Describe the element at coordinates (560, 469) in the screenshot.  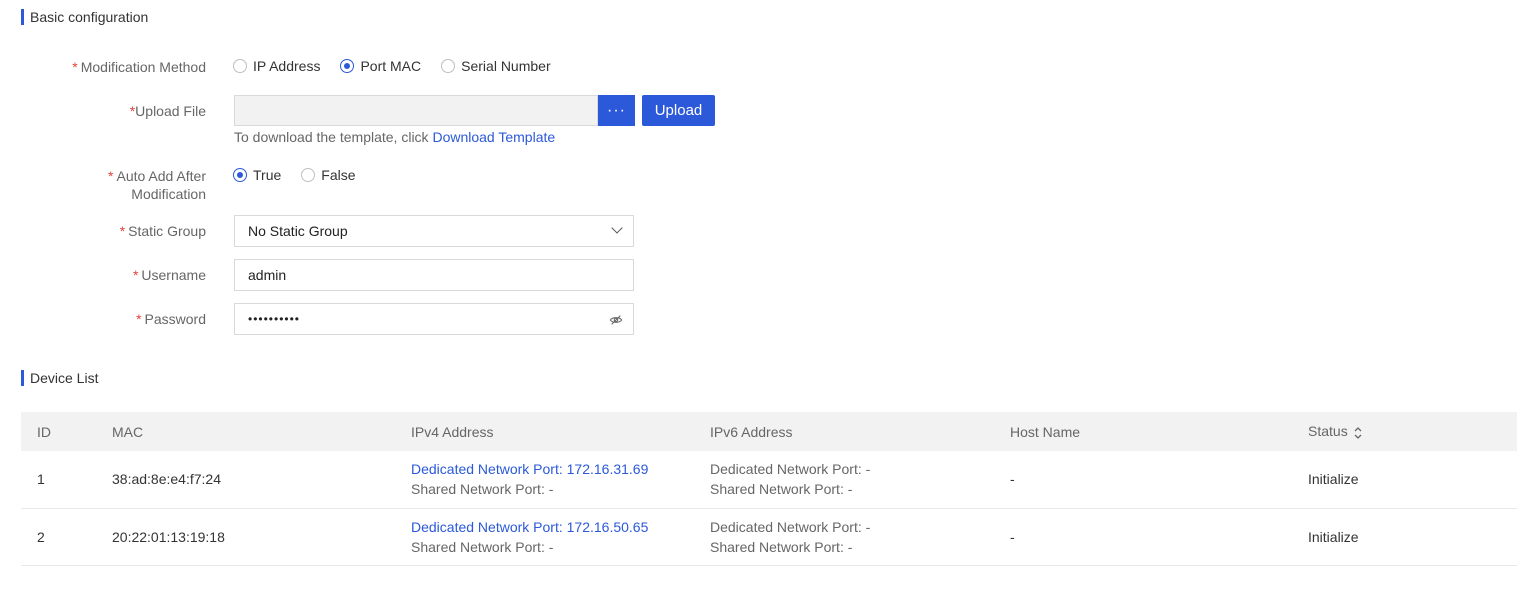
I see `ipv4-dedicated-link: Dedicated Network Port: 172.16.31.69` at that location.